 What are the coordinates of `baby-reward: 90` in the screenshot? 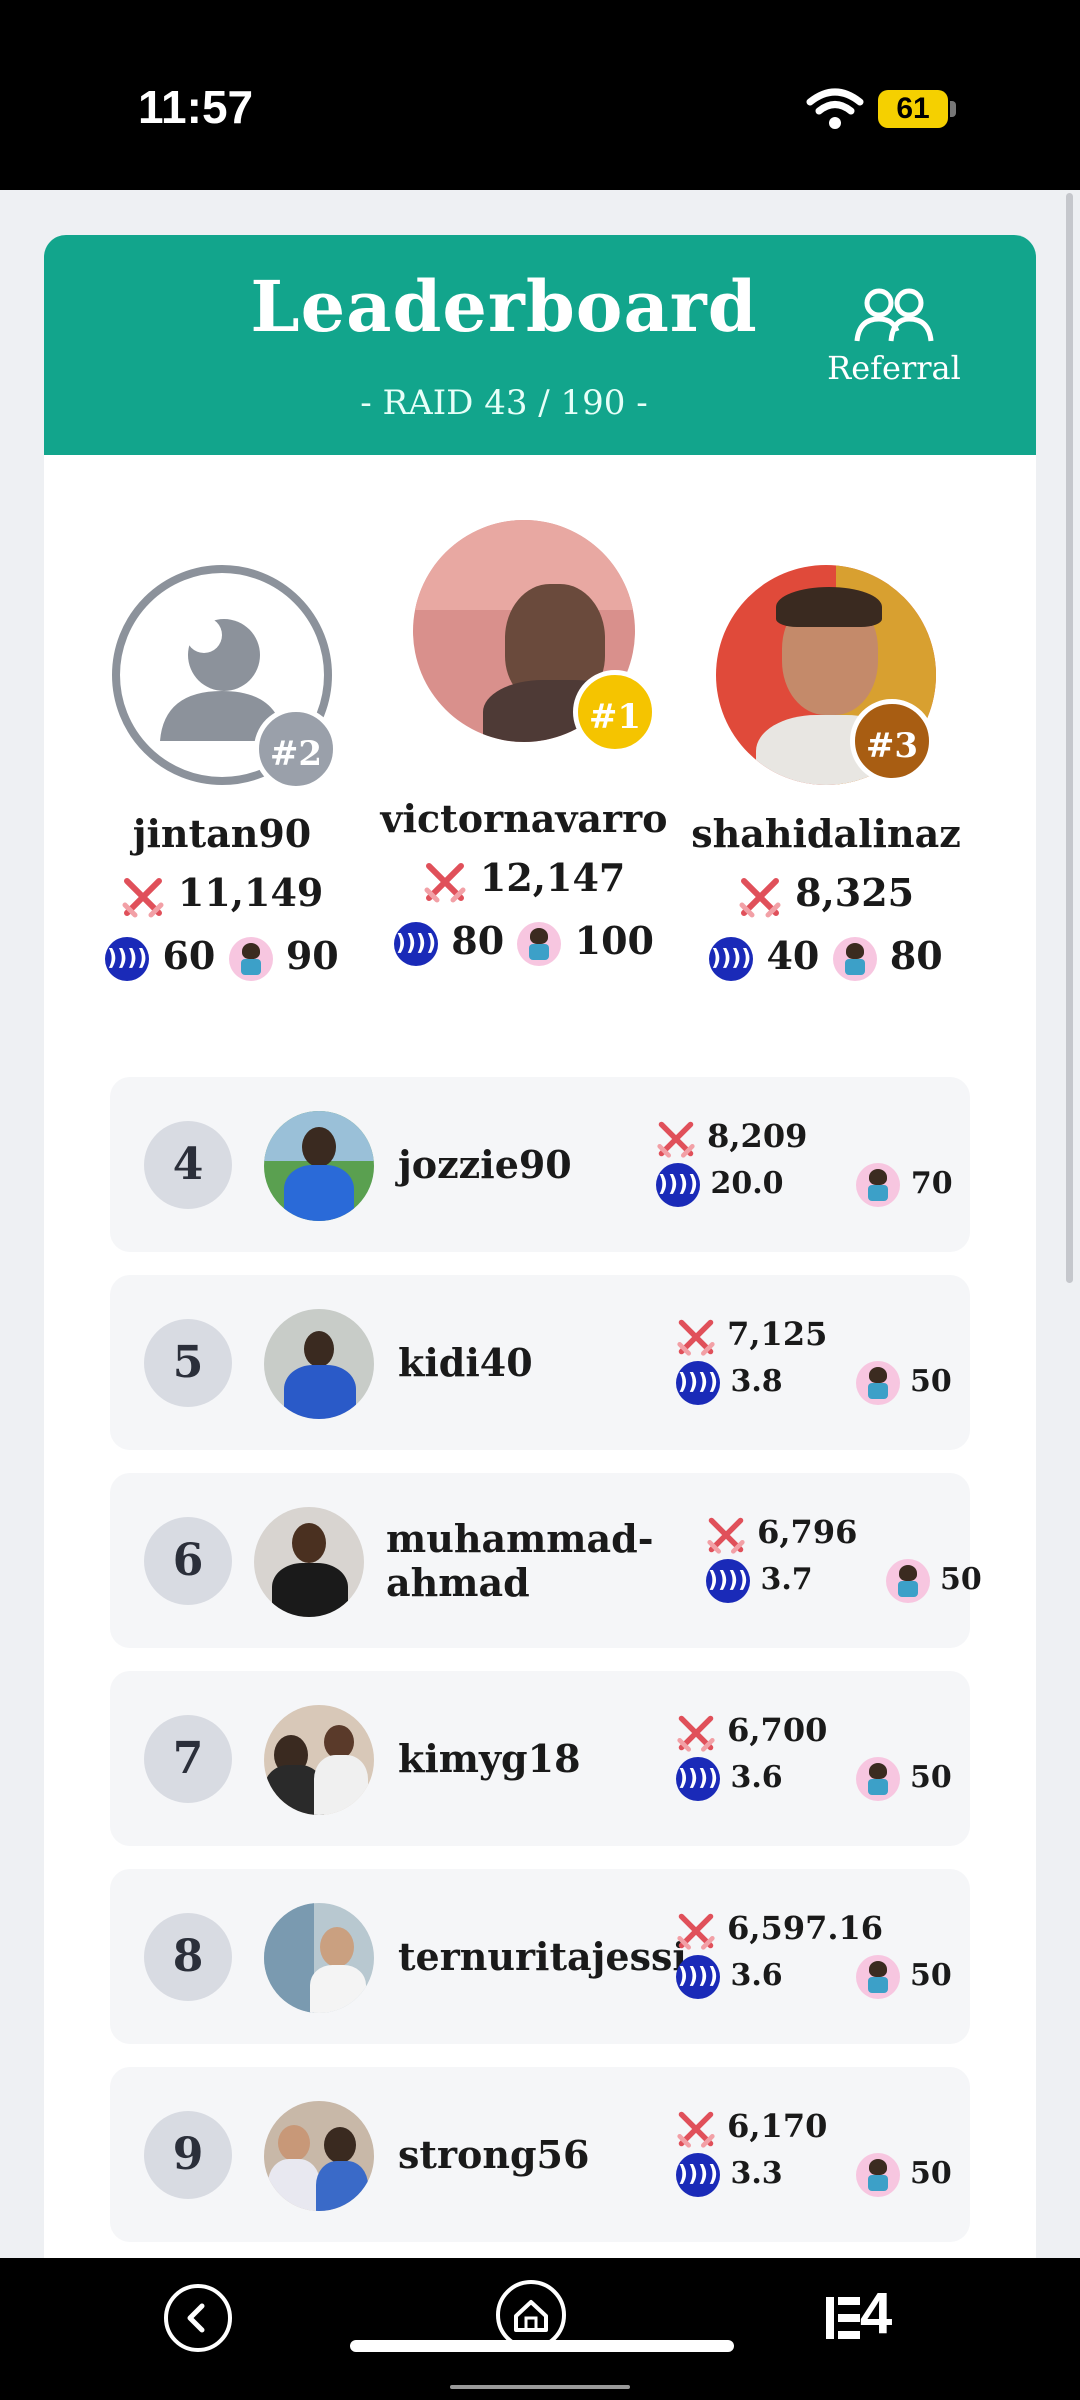 It's located at (312, 955).